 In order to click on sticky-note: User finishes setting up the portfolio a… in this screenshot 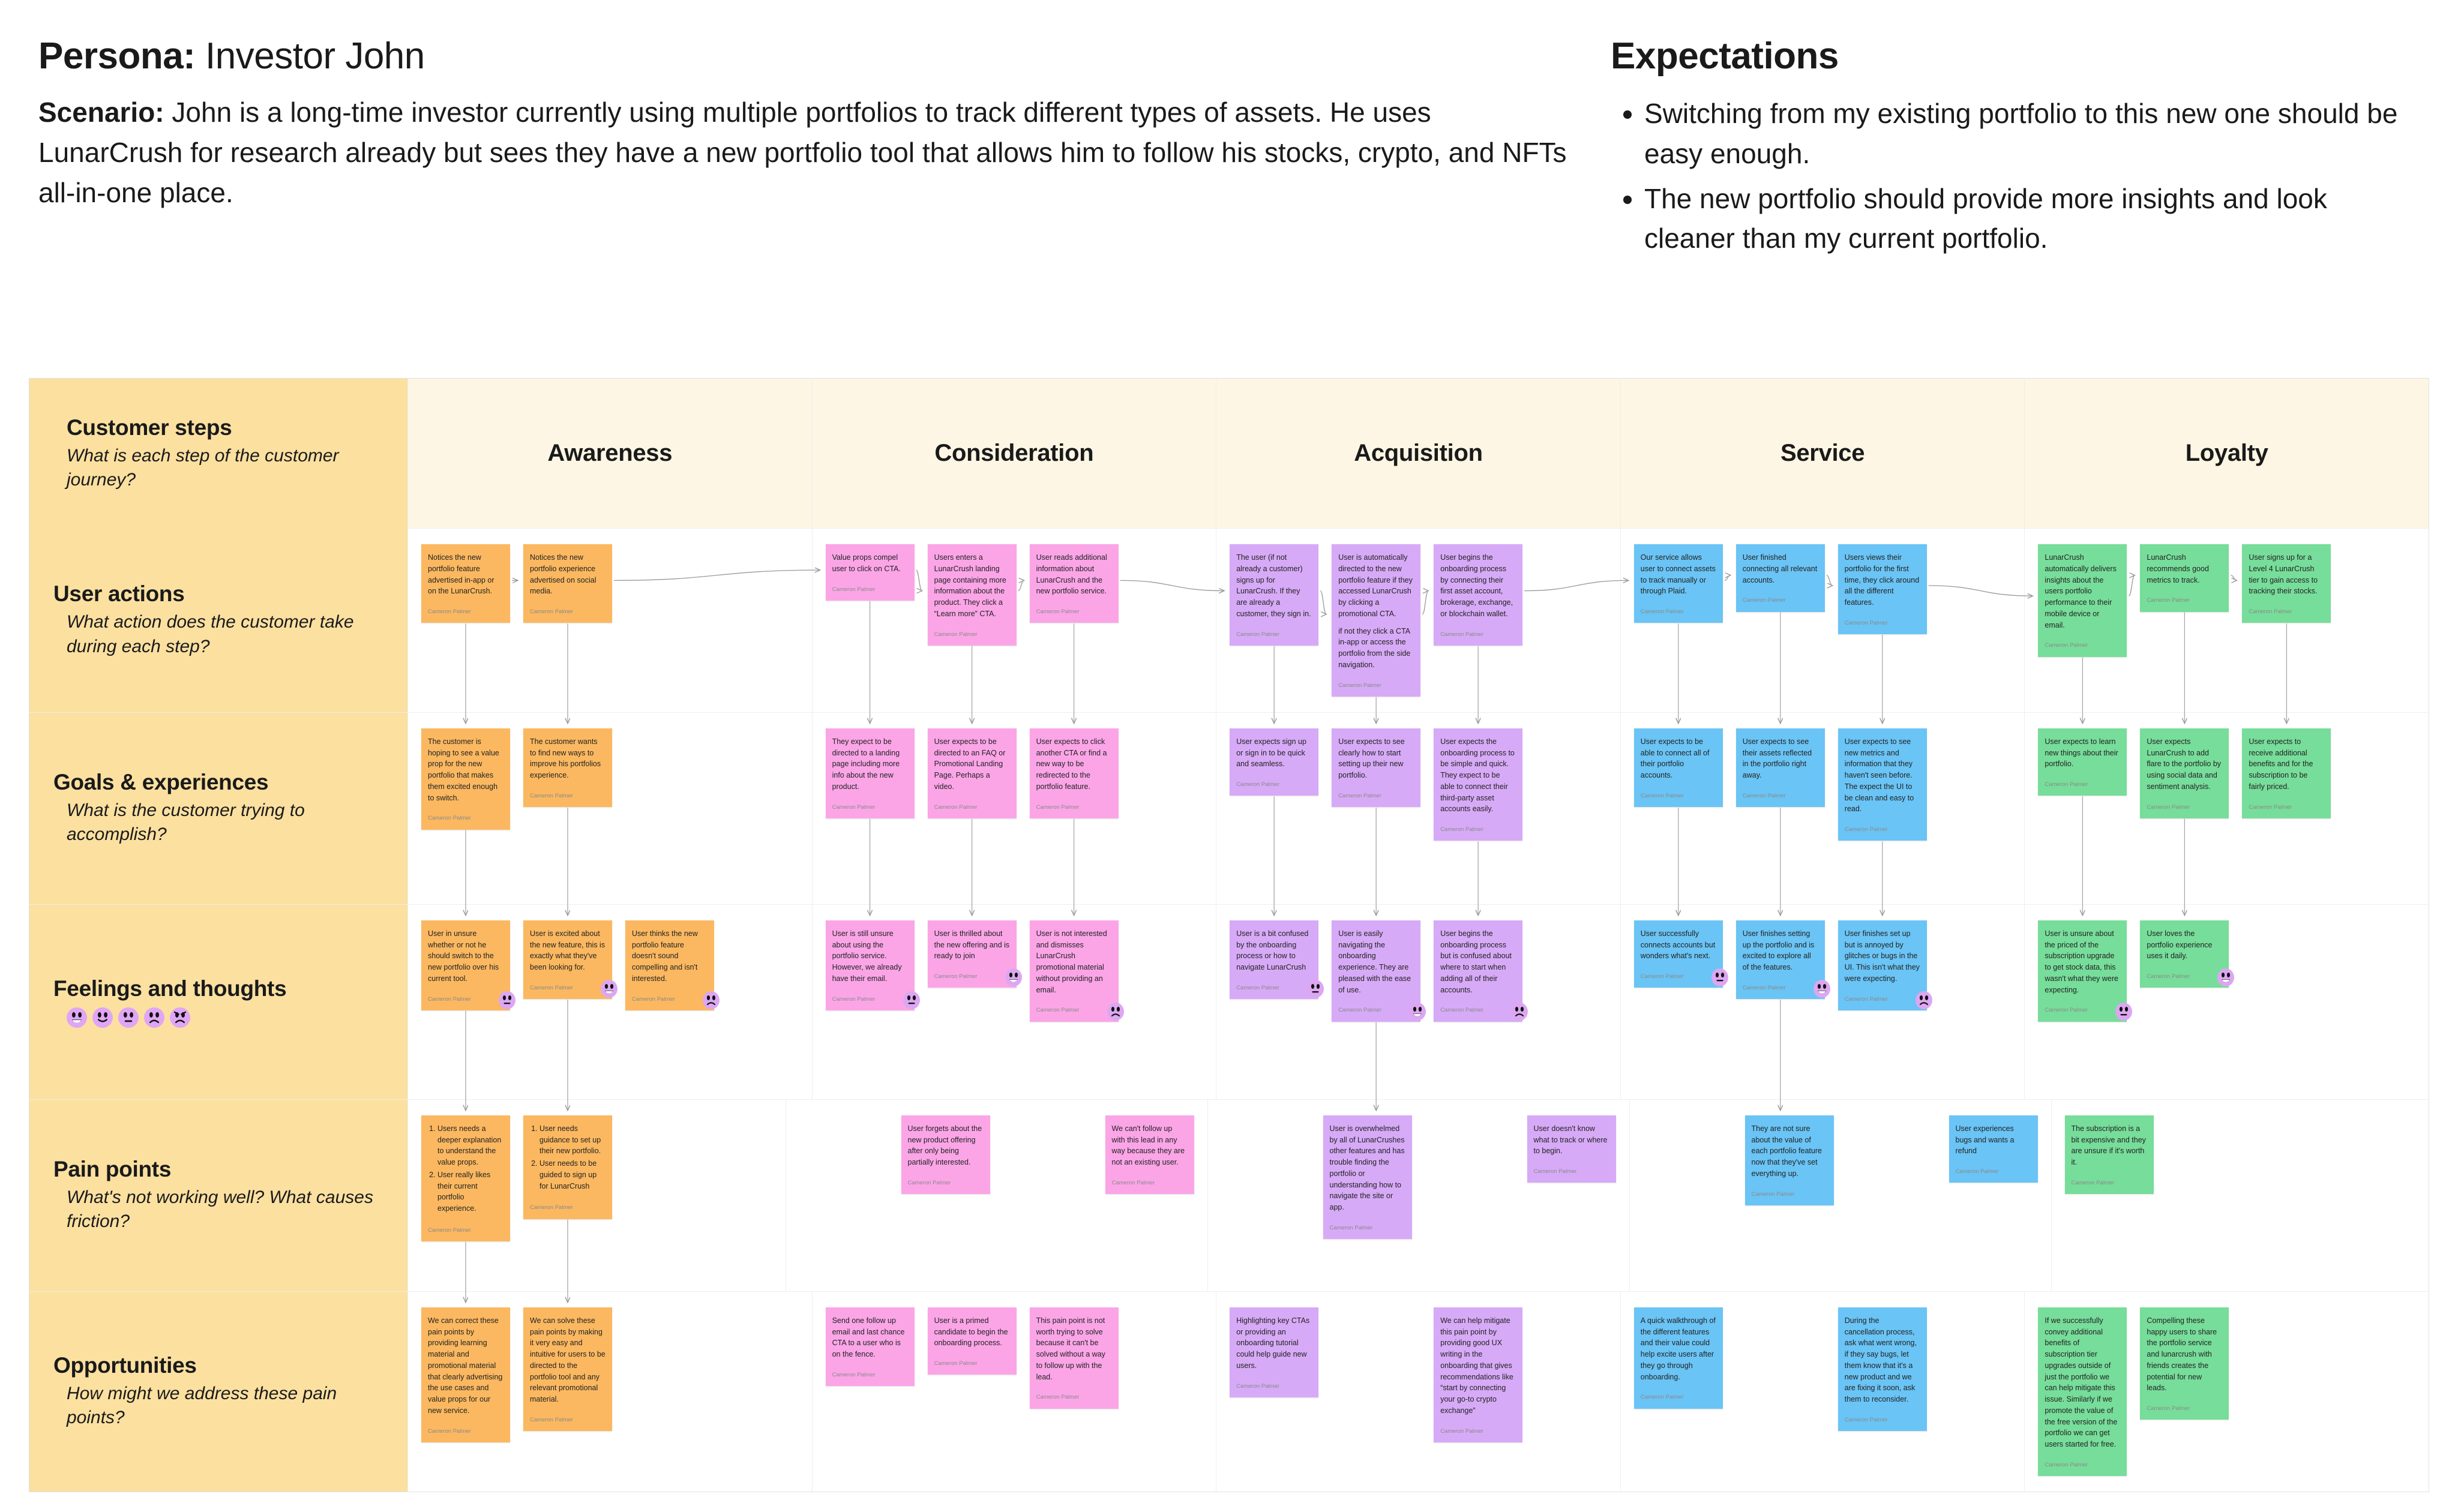, I will do `click(1782, 959)`.